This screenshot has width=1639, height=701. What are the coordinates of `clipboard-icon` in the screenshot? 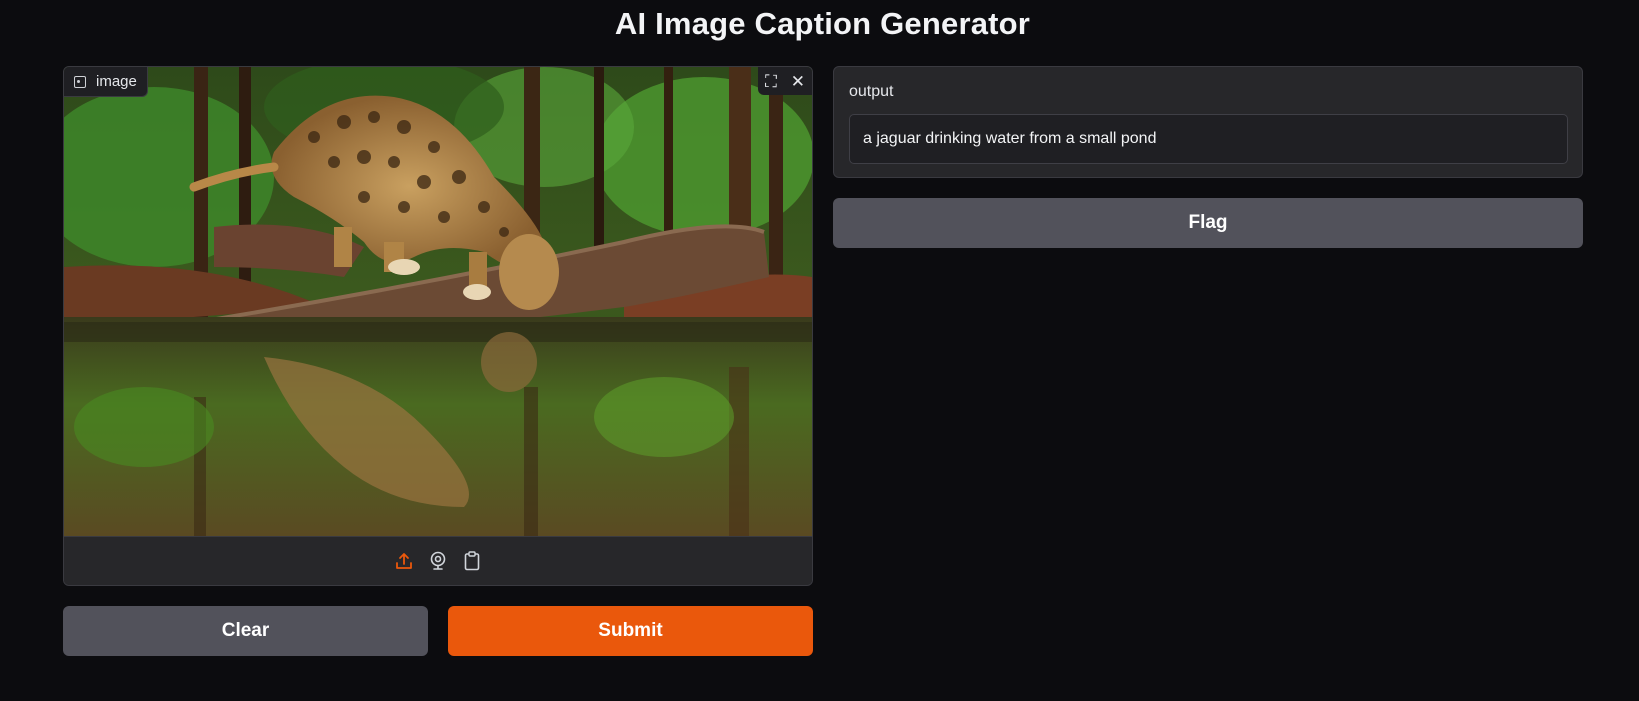 It's located at (472, 561).